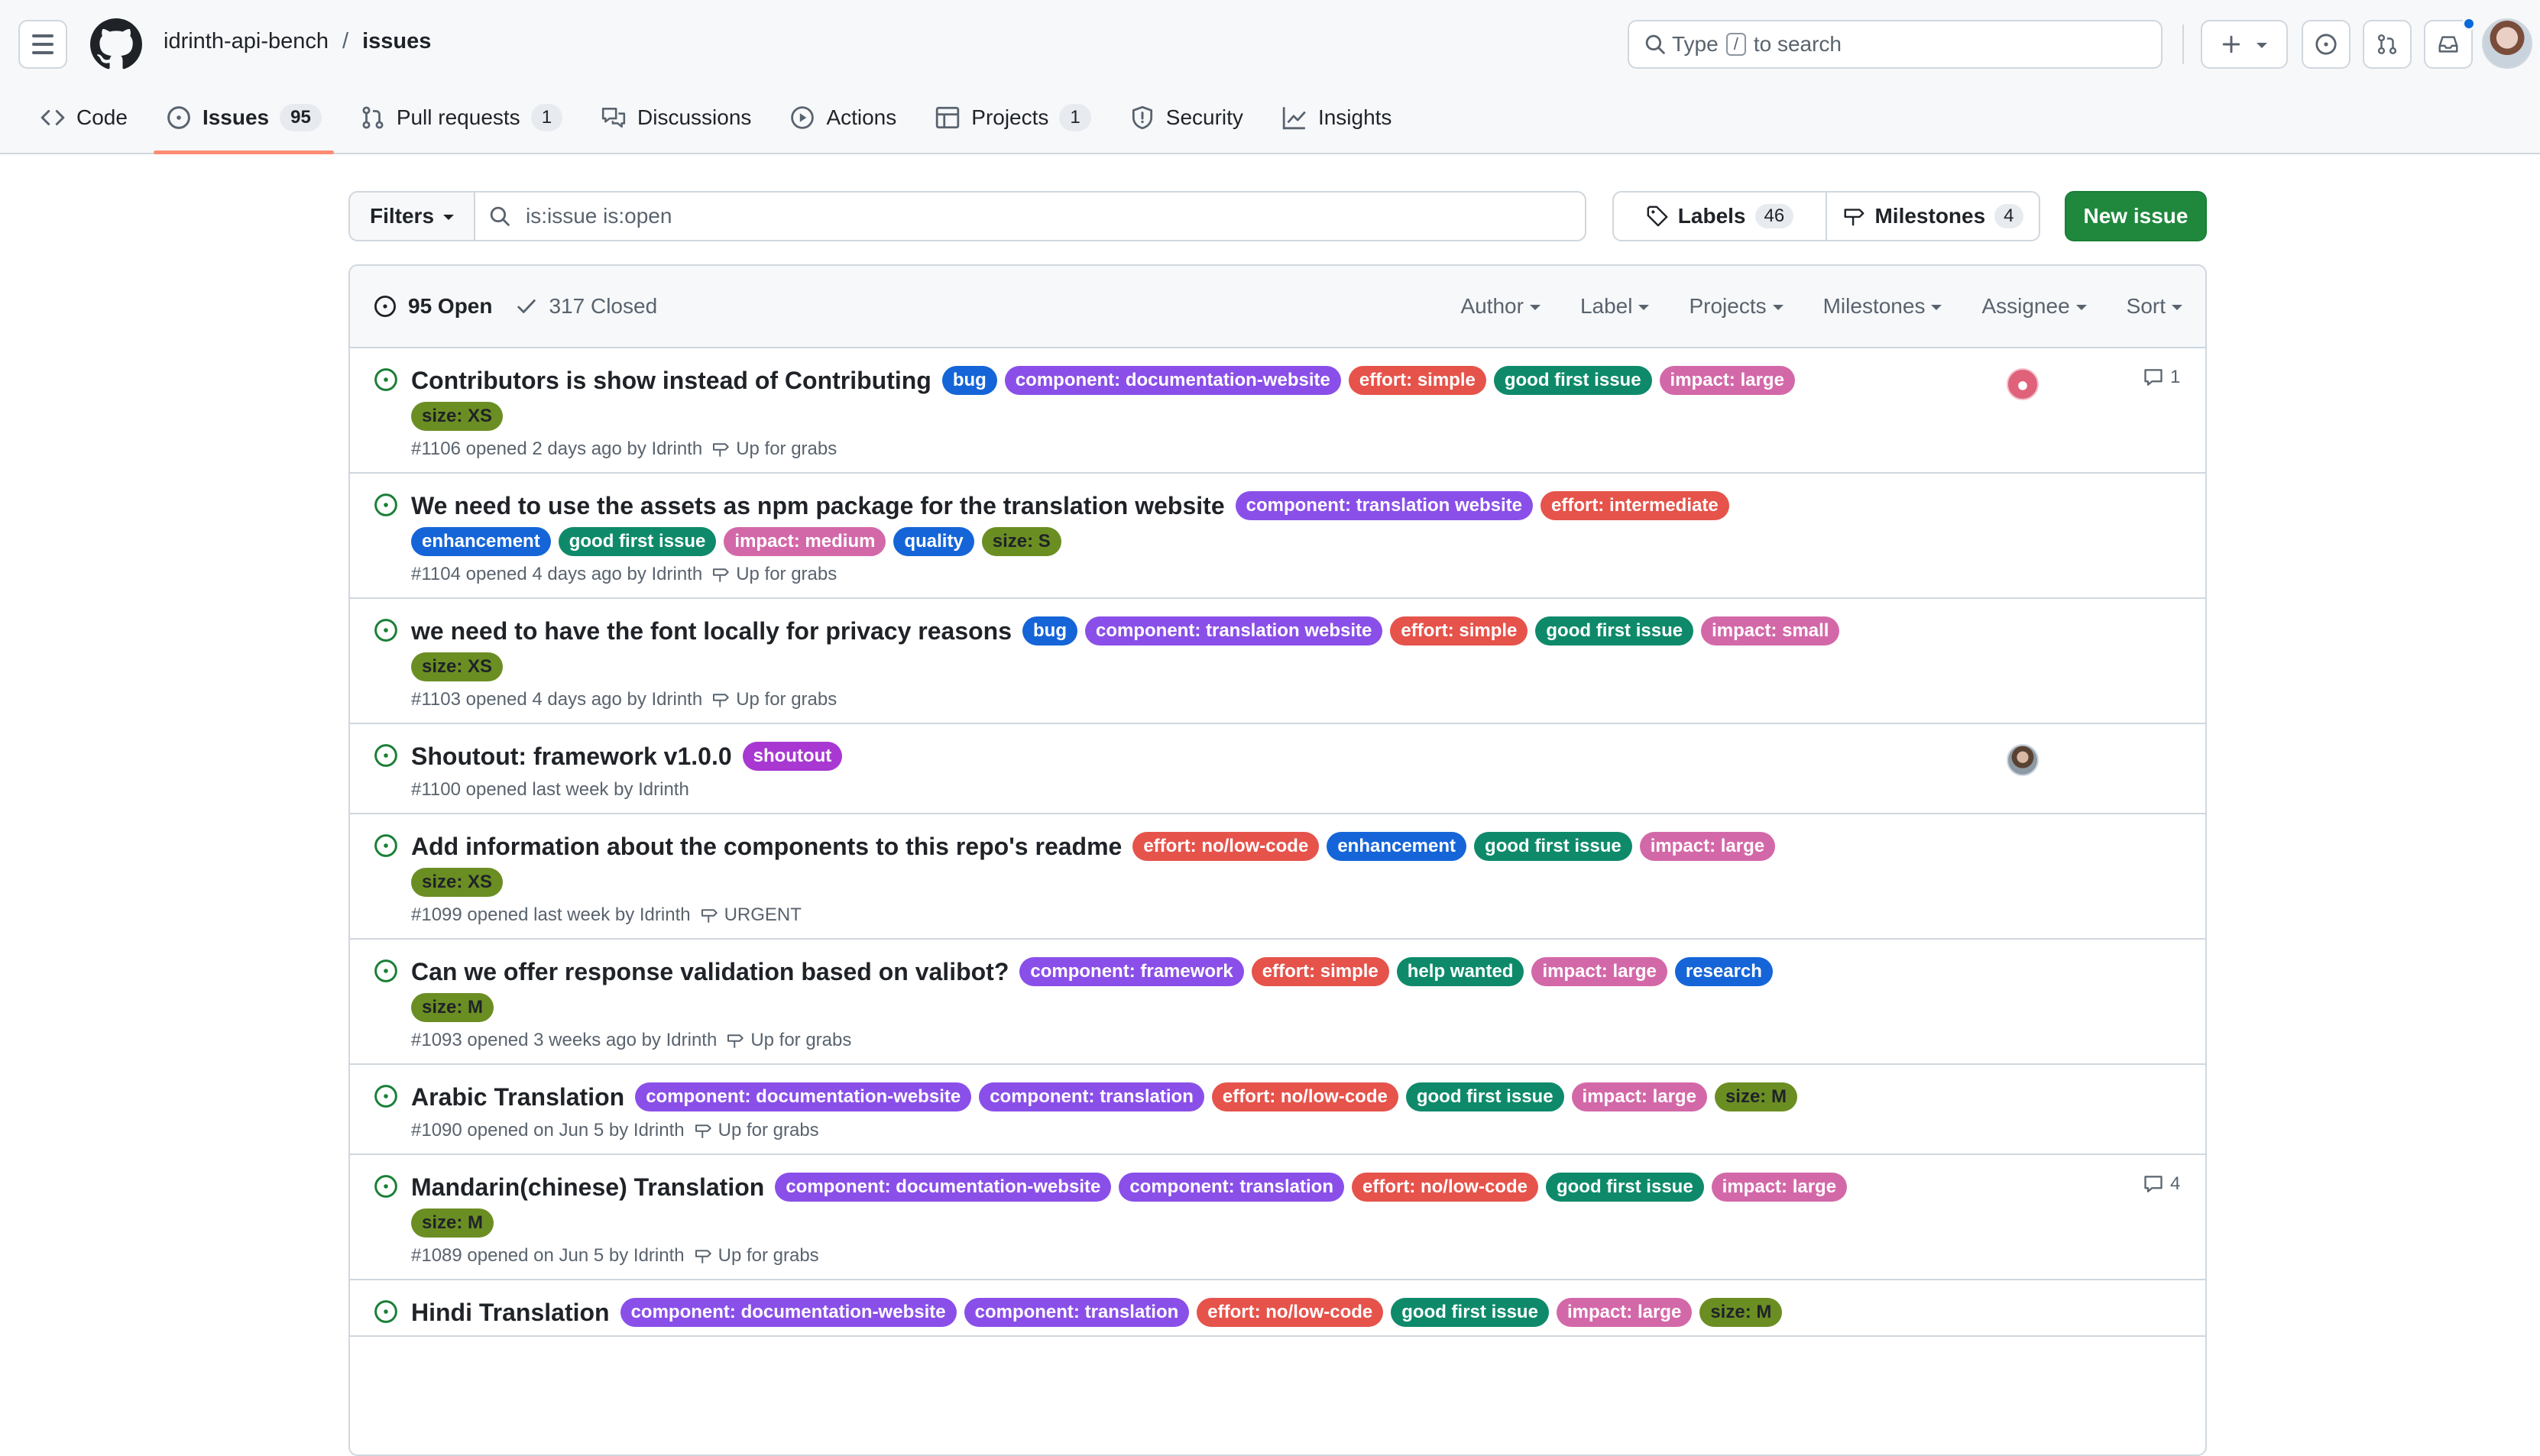  I want to click on issue-label: component: framework, so click(1131, 972).